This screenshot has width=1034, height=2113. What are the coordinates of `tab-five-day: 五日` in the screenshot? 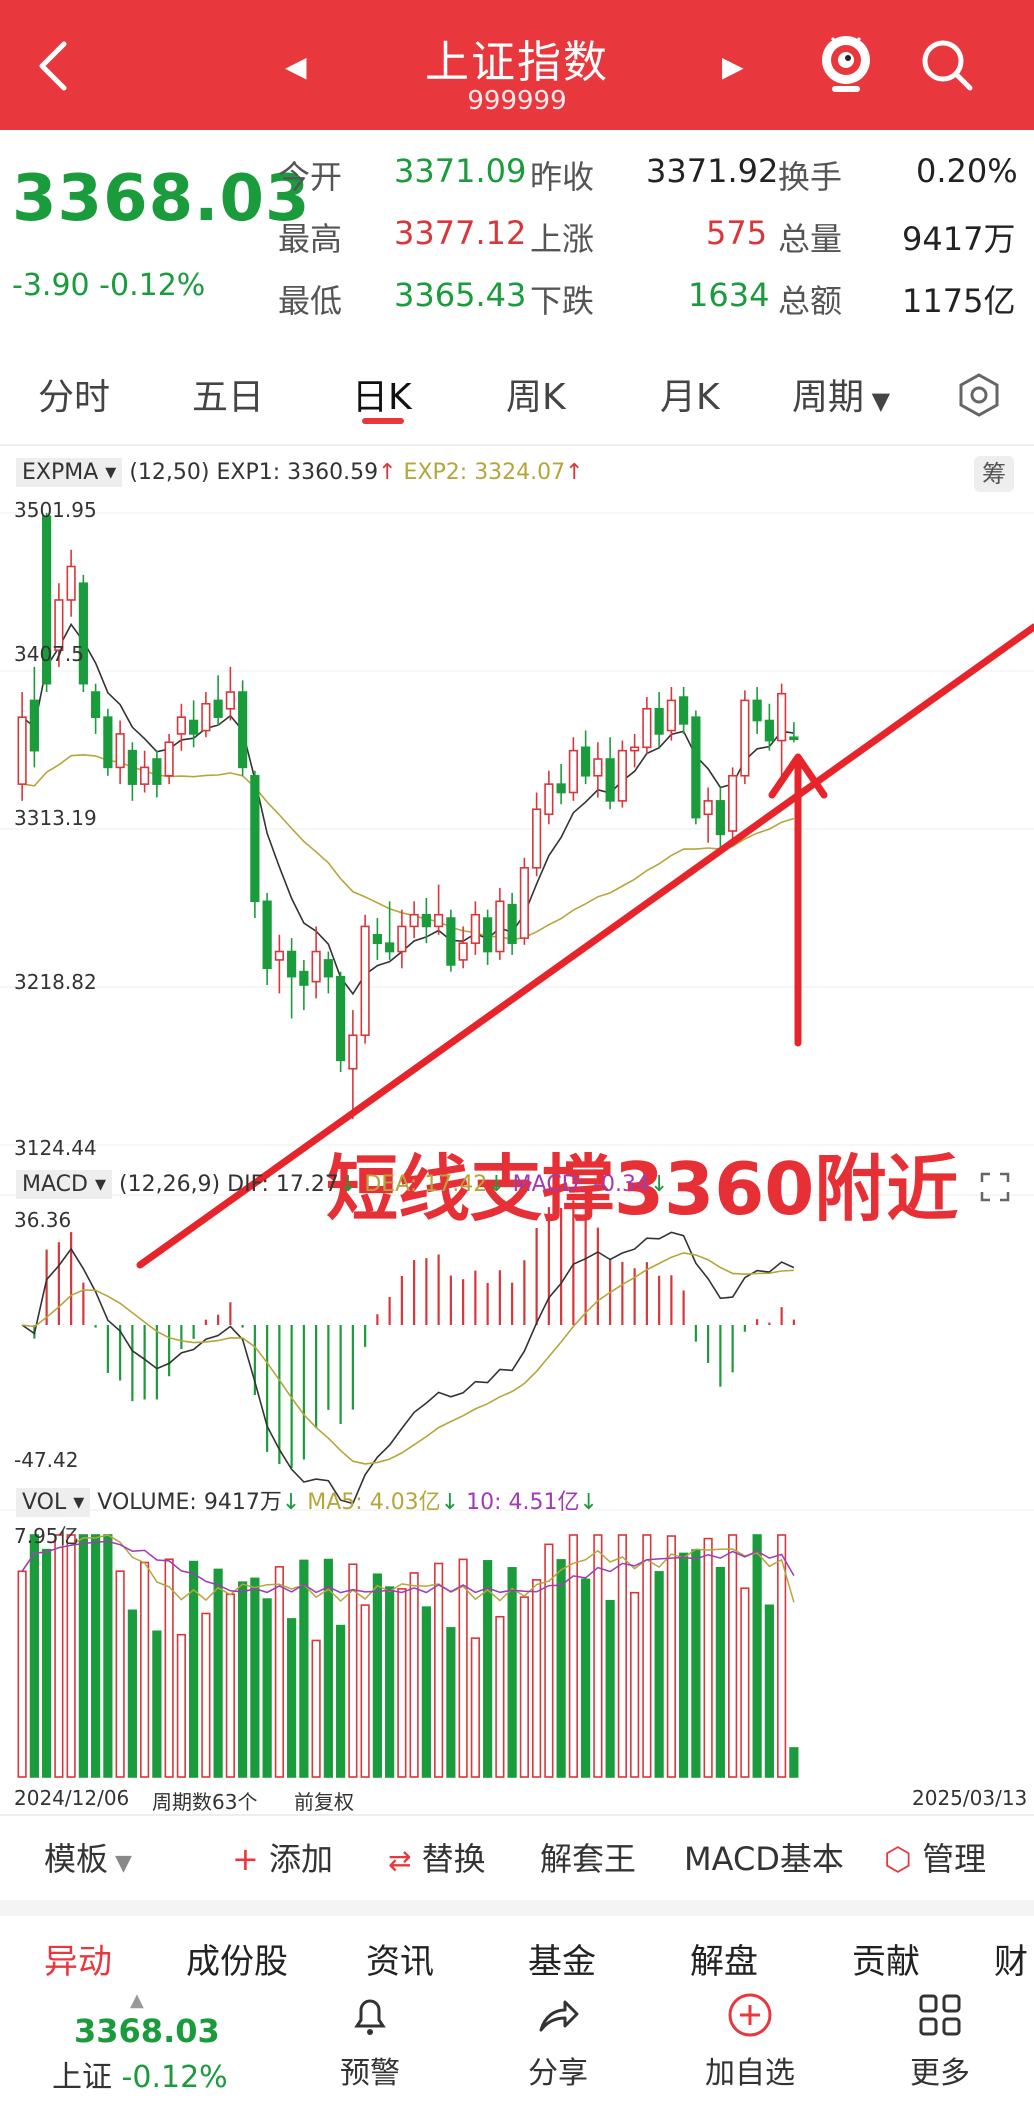 It's located at (228, 394).